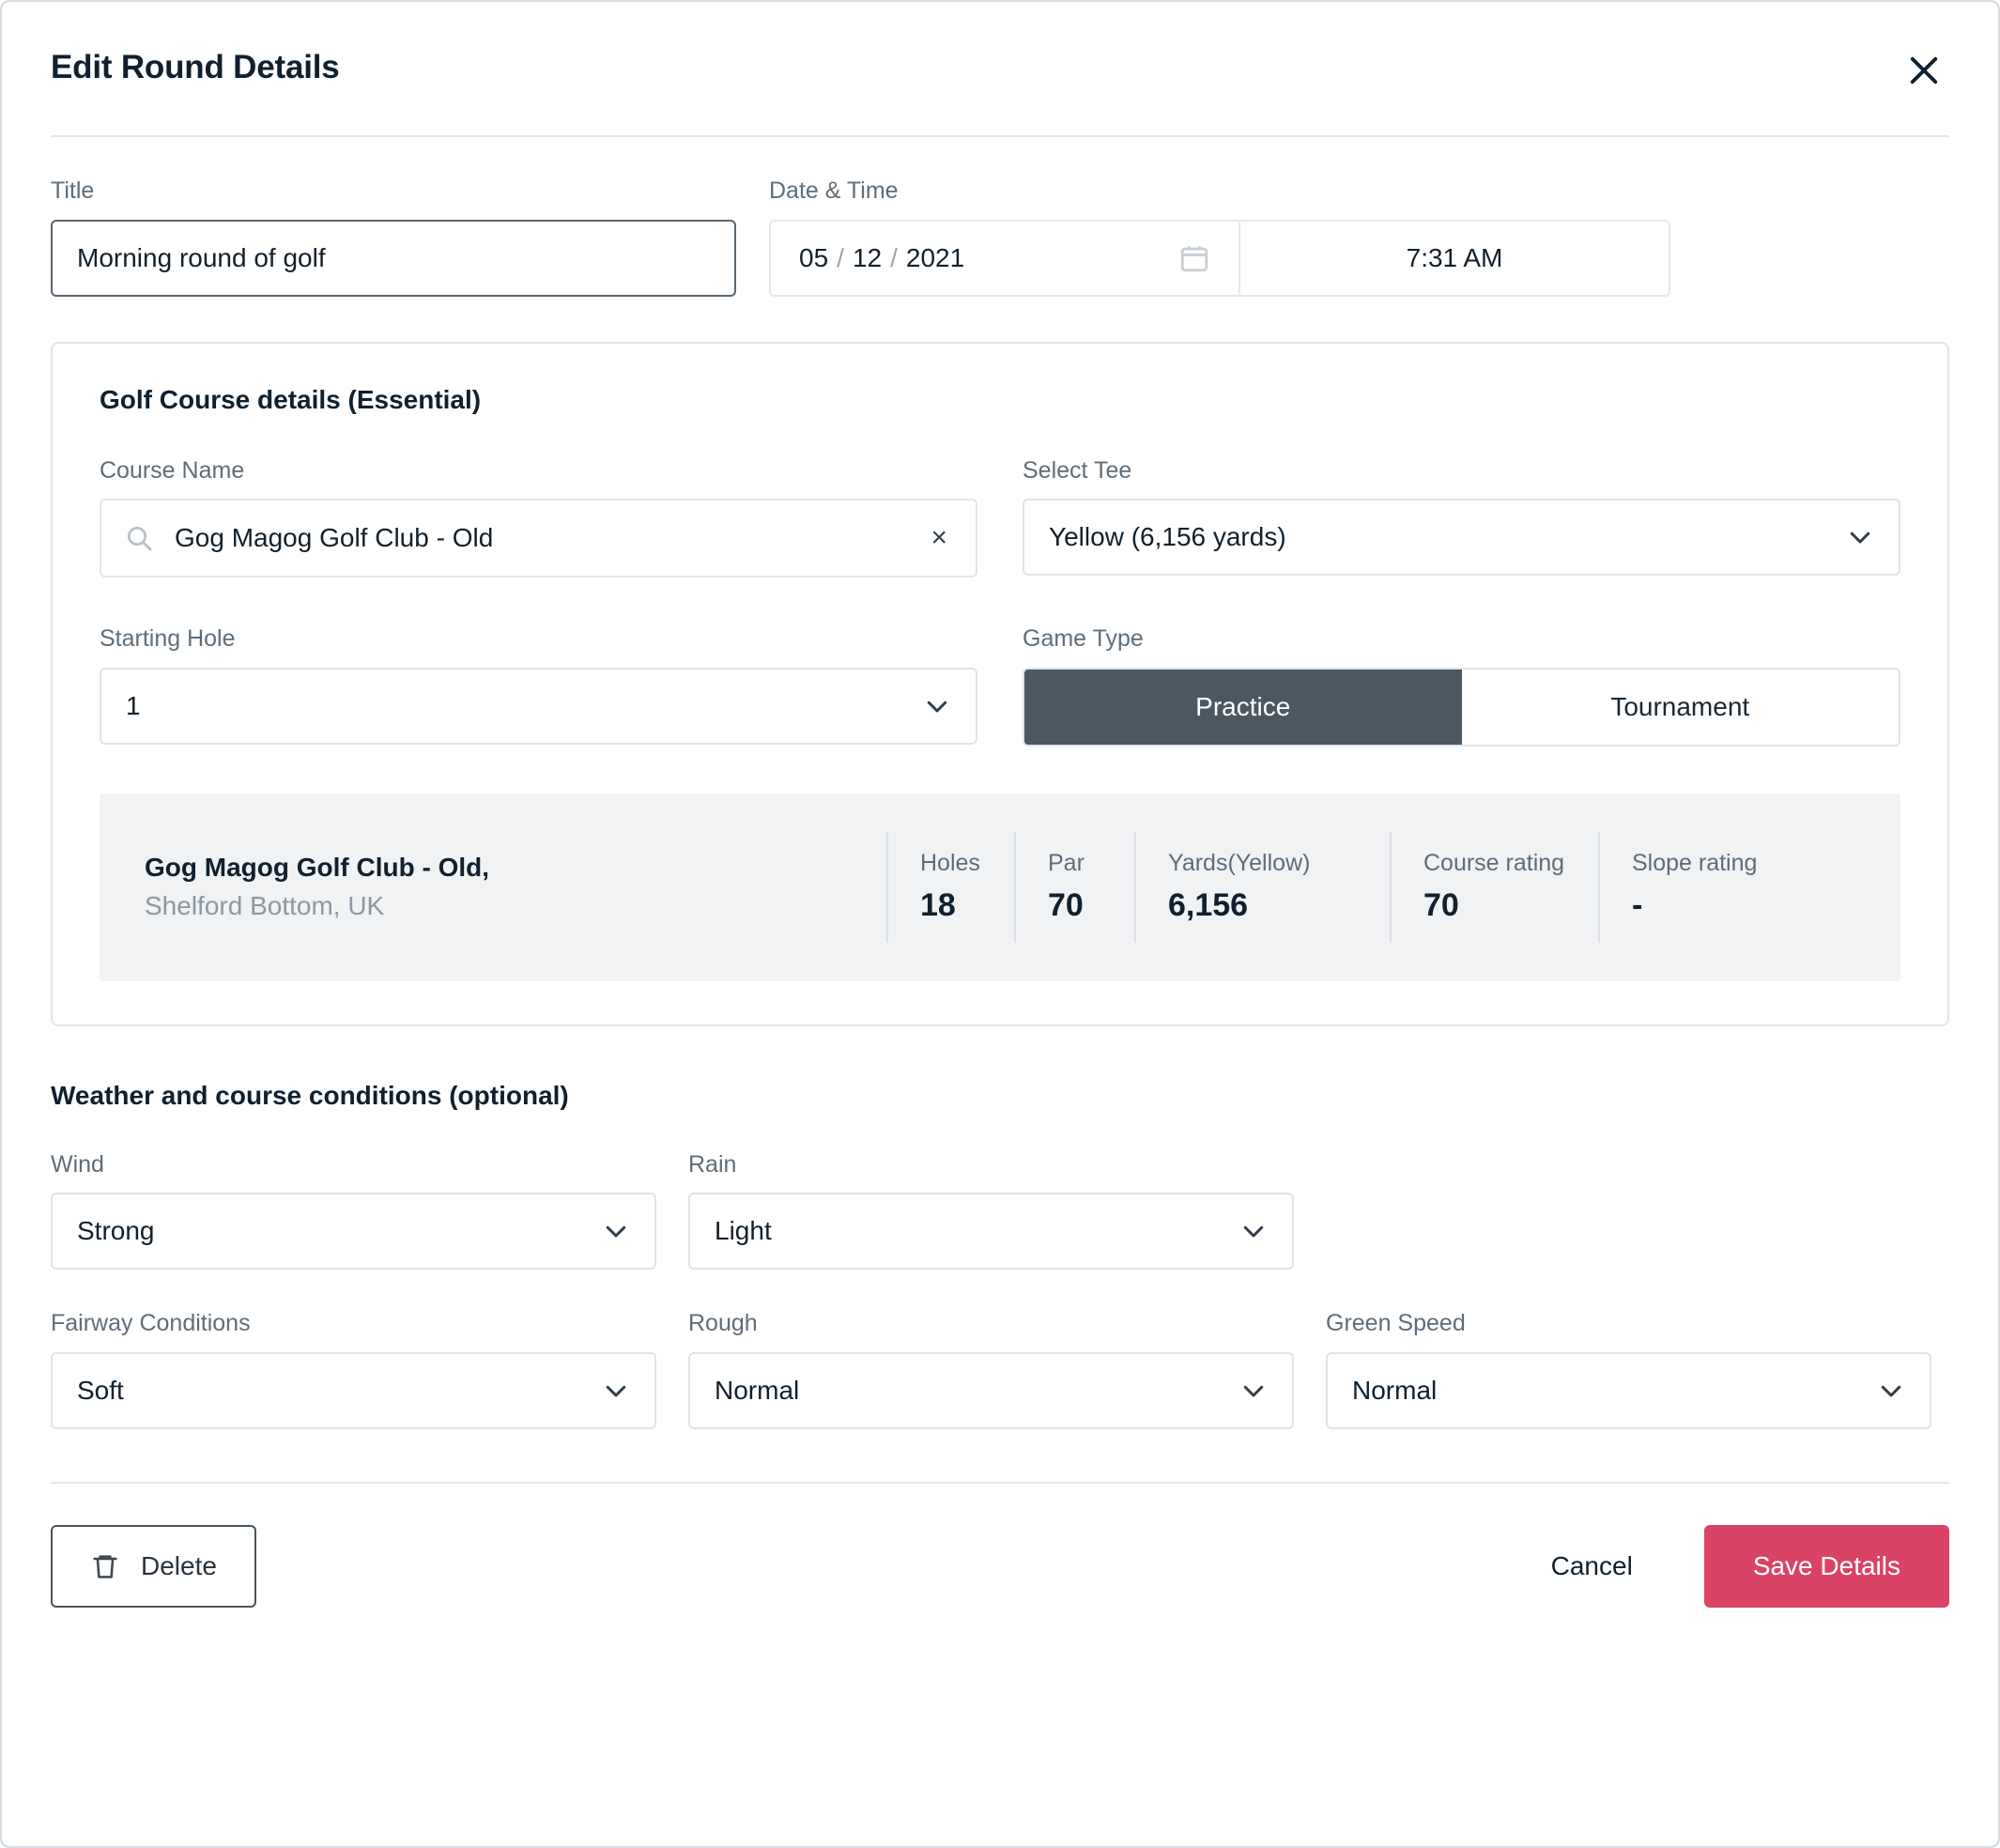  I want to click on date-year: 2021, so click(935, 258).